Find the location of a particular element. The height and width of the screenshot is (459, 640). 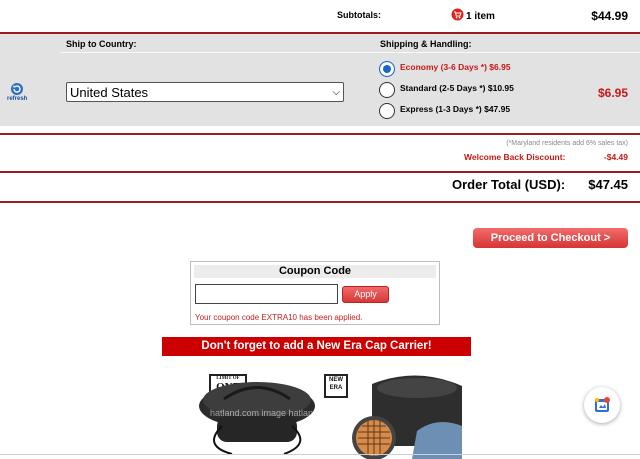

radio-express is located at coordinates (387, 111).